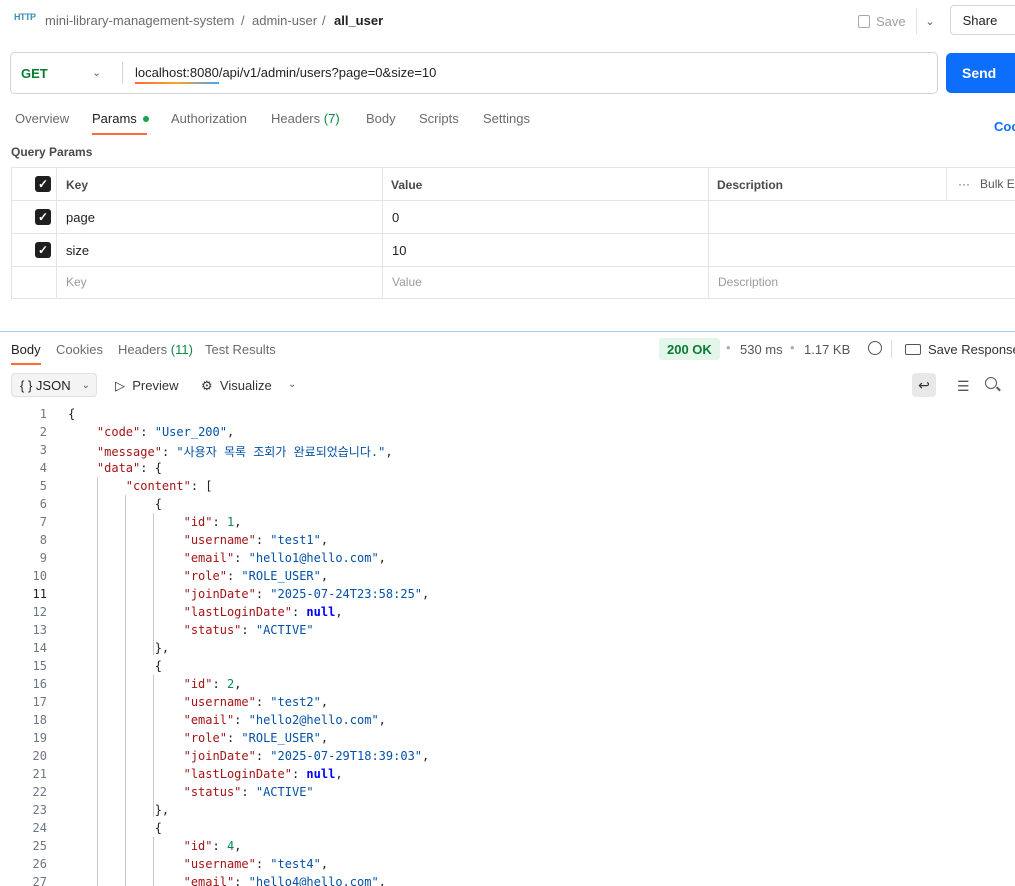 The width and height of the screenshot is (1015, 886). I want to click on response-time: 530 ms, so click(761, 349).